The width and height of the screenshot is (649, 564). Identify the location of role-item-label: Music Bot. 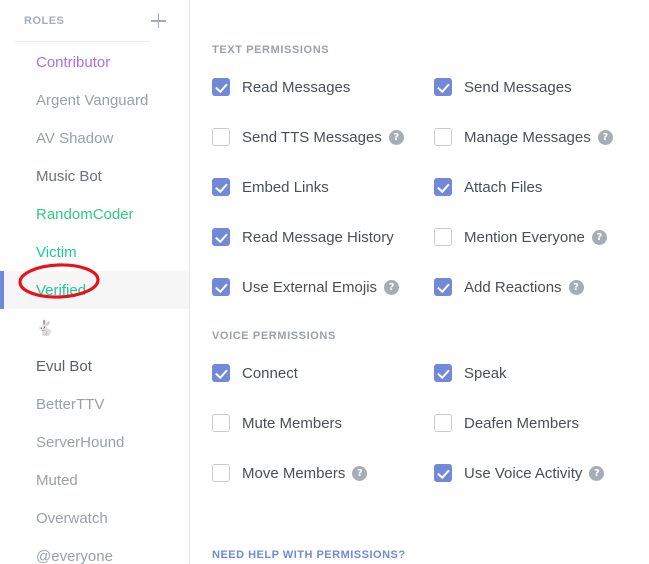
(69, 176).